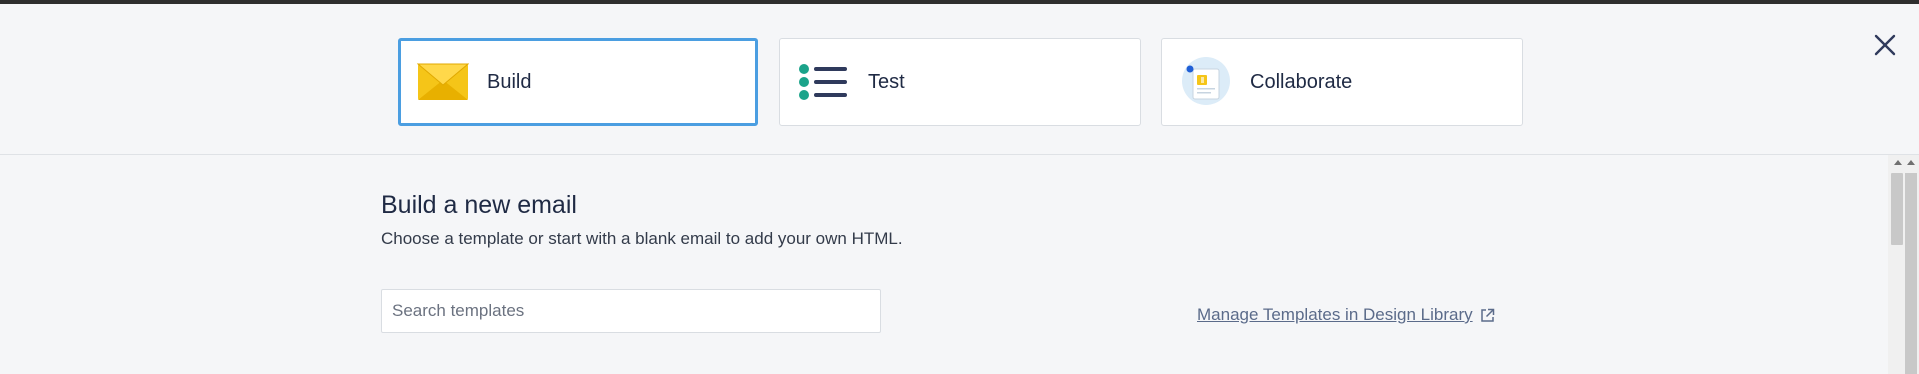 Image resolution: width=1919 pixels, height=374 pixels. Describe the element at coordinates (479, 205) in the screenshot. I see `page-title: Build a new email` at that location.